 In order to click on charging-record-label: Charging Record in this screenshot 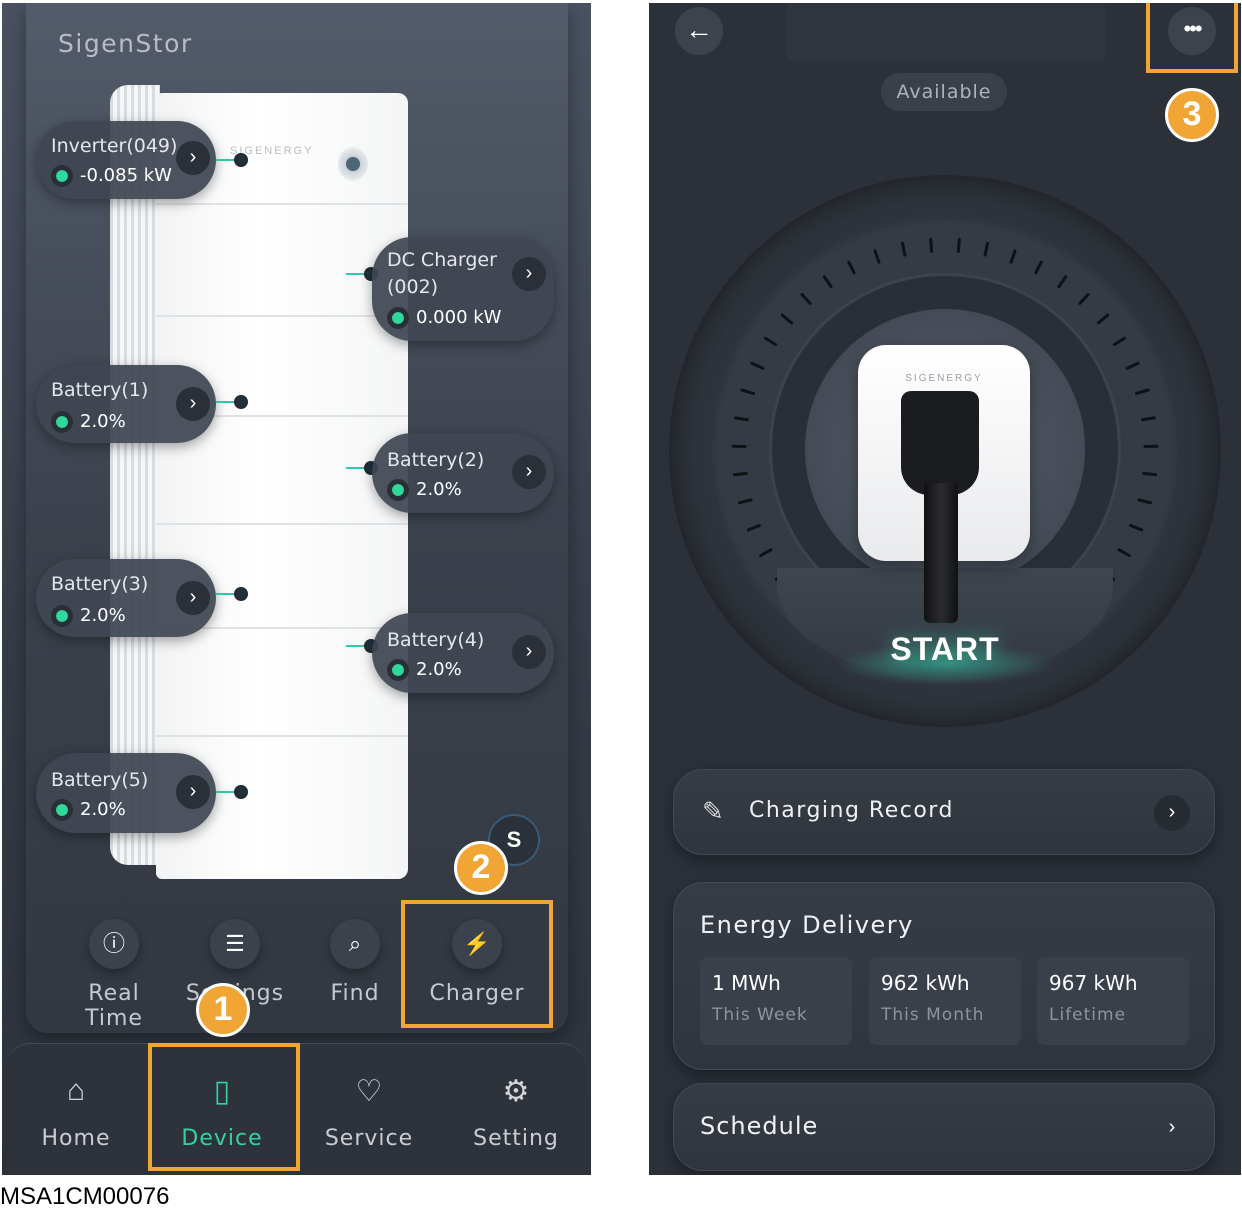, I will do `click(851, 810)`.